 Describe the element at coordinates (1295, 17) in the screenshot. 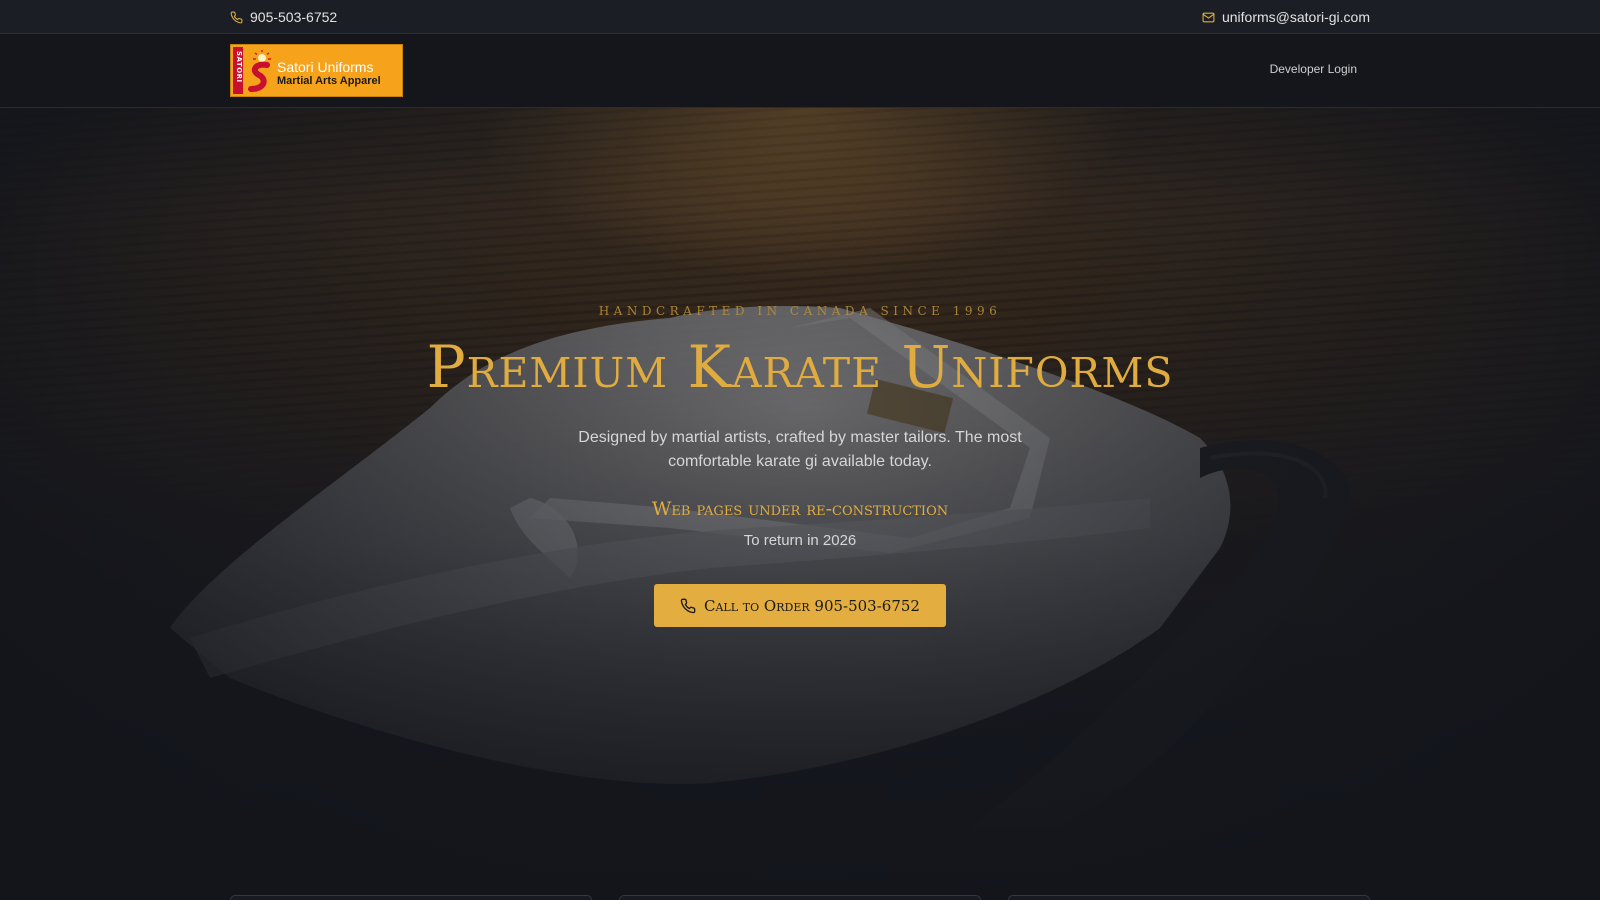

I see `email-address: uniforms@satori-gi.com` at that location.